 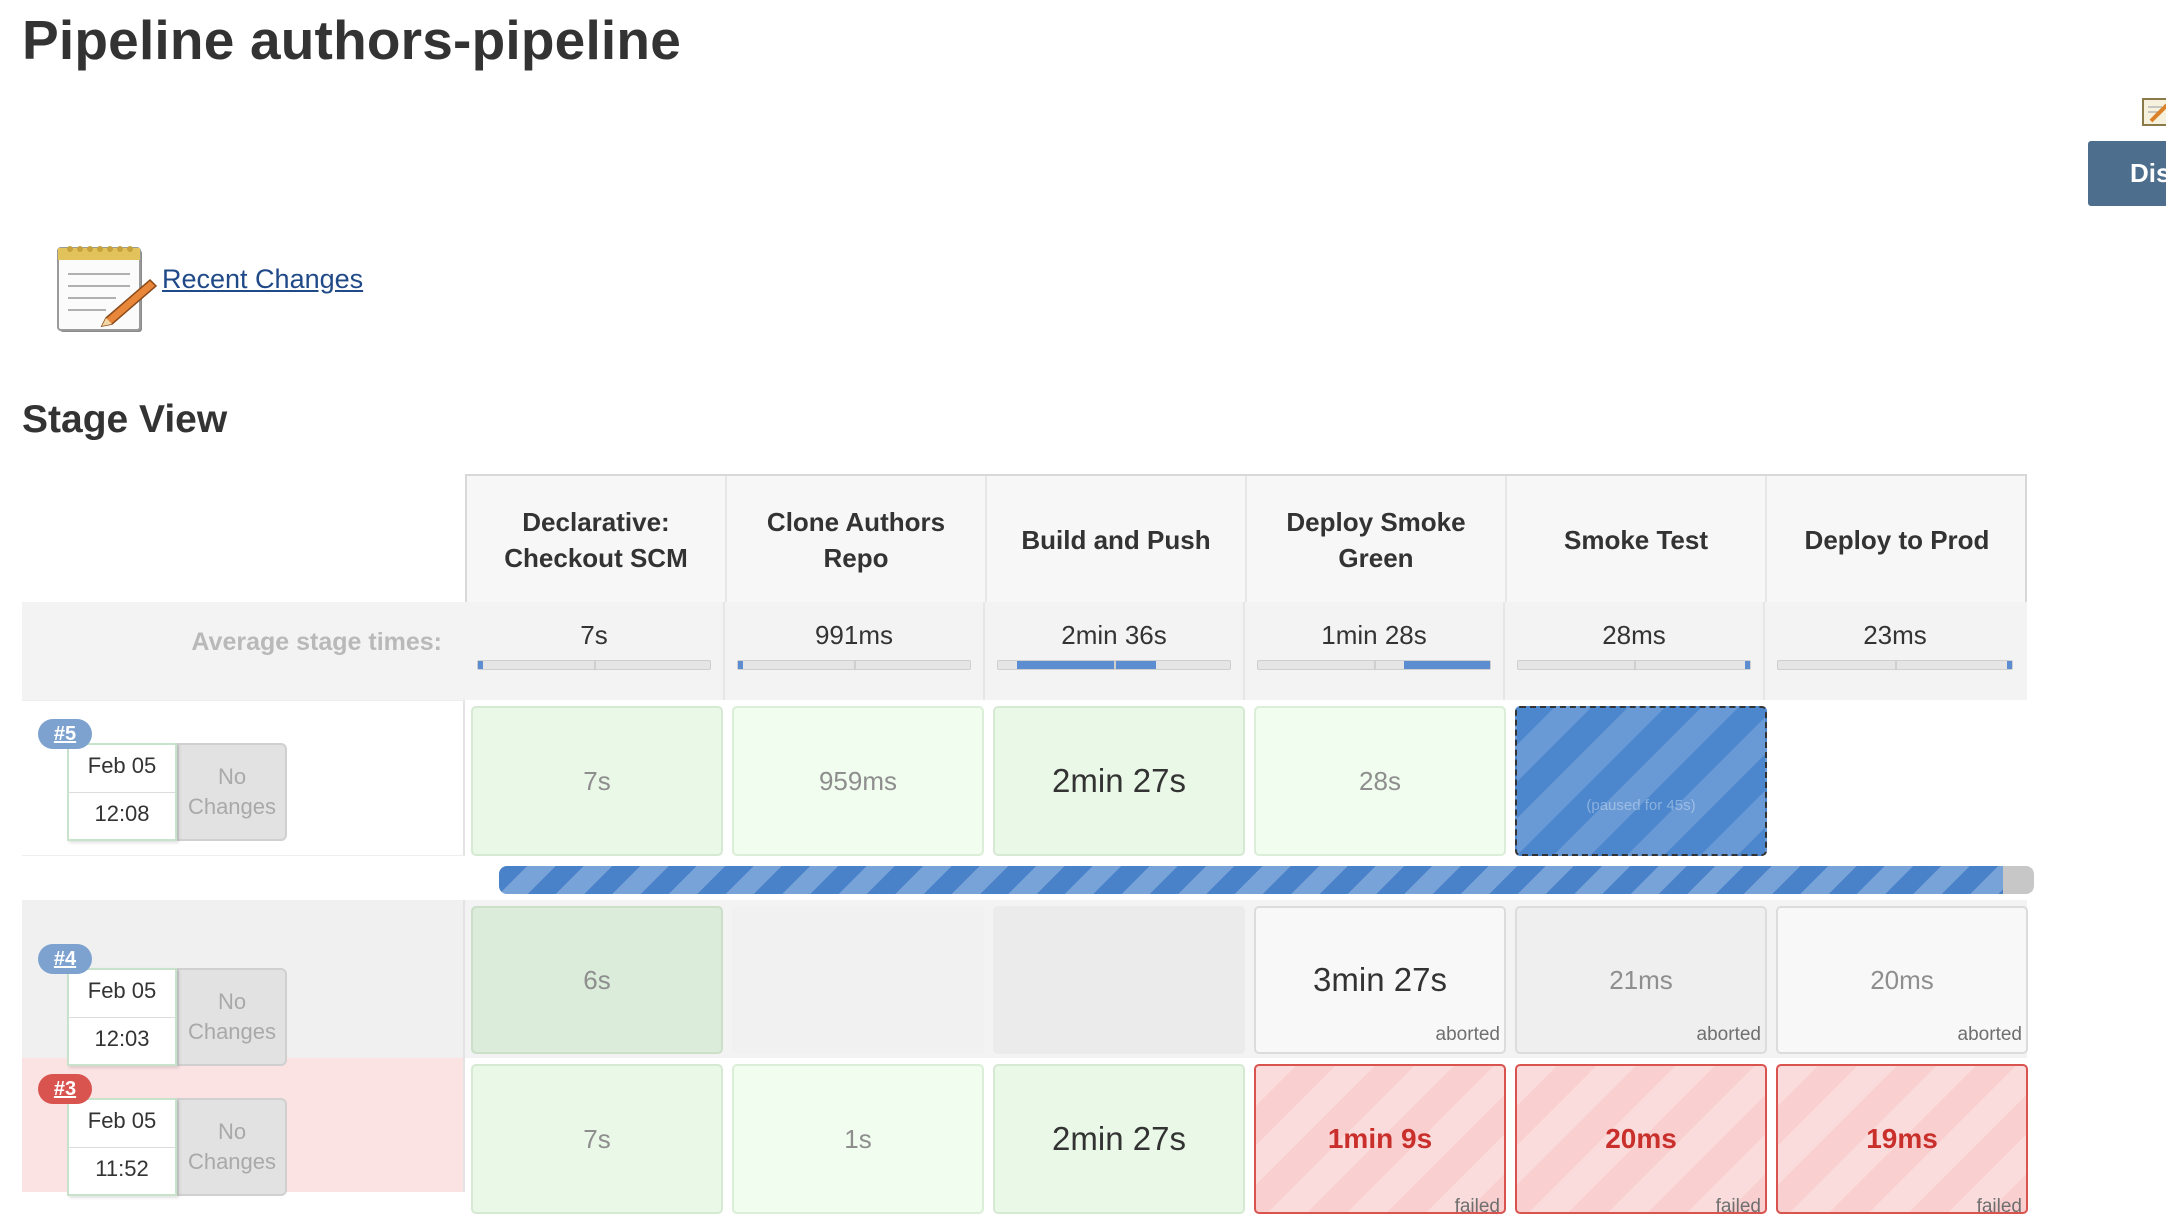 I want to click on stage-cell: 3min 27s aborted, so click(x=1380, y=980).